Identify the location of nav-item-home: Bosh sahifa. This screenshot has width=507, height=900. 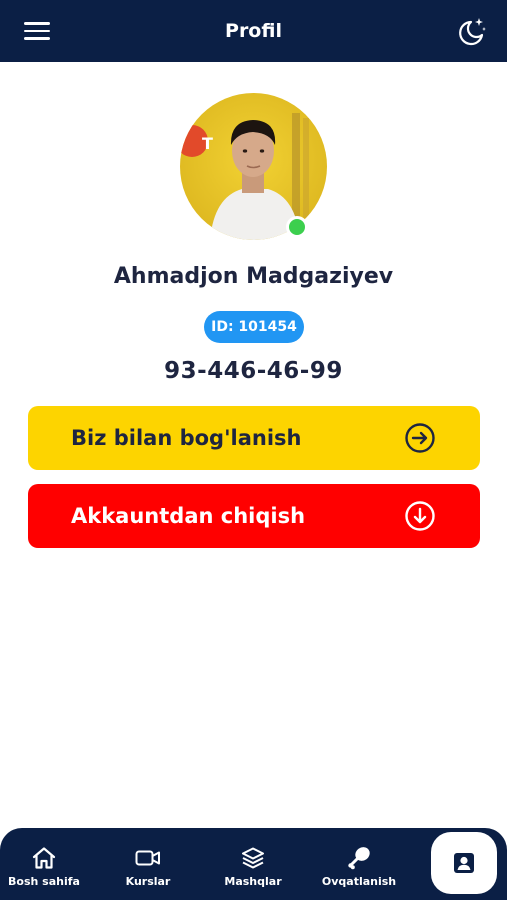
(47, 864).